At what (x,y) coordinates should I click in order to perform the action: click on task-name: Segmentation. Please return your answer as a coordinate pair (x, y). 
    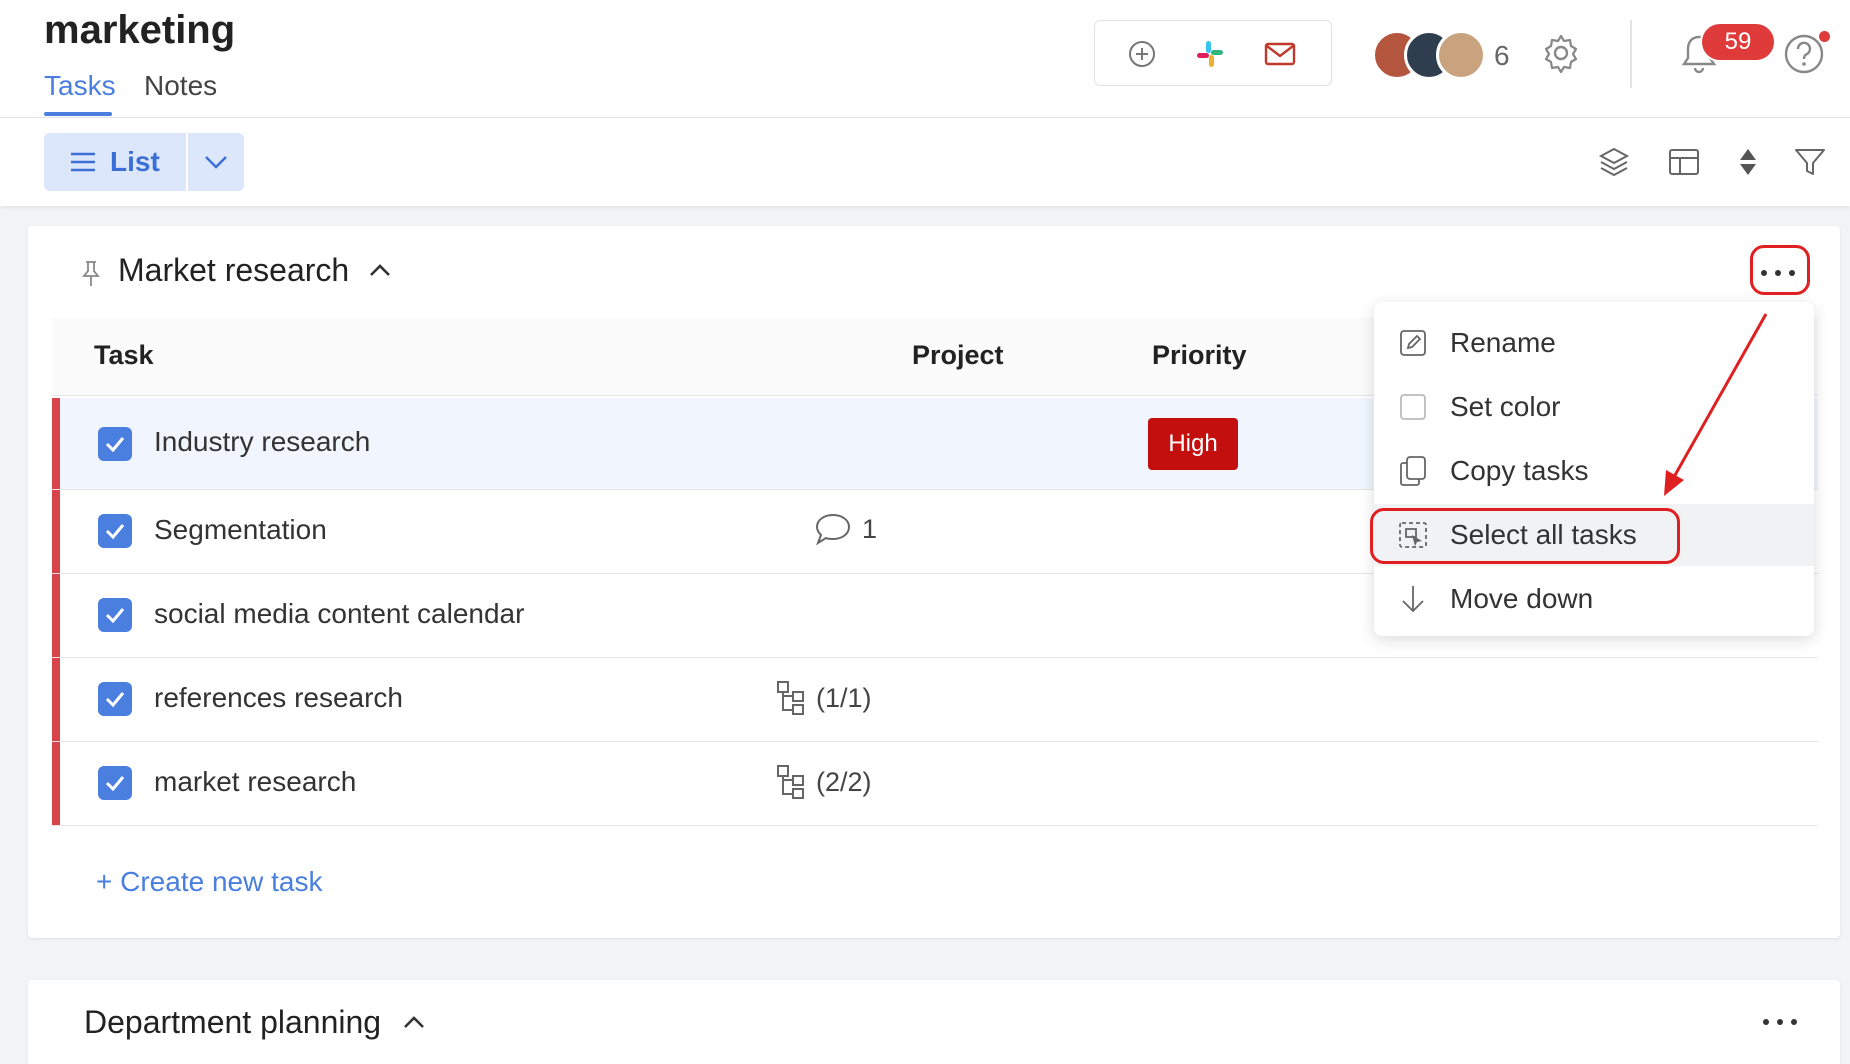
    Looking at the image, I should click on (240, 530).